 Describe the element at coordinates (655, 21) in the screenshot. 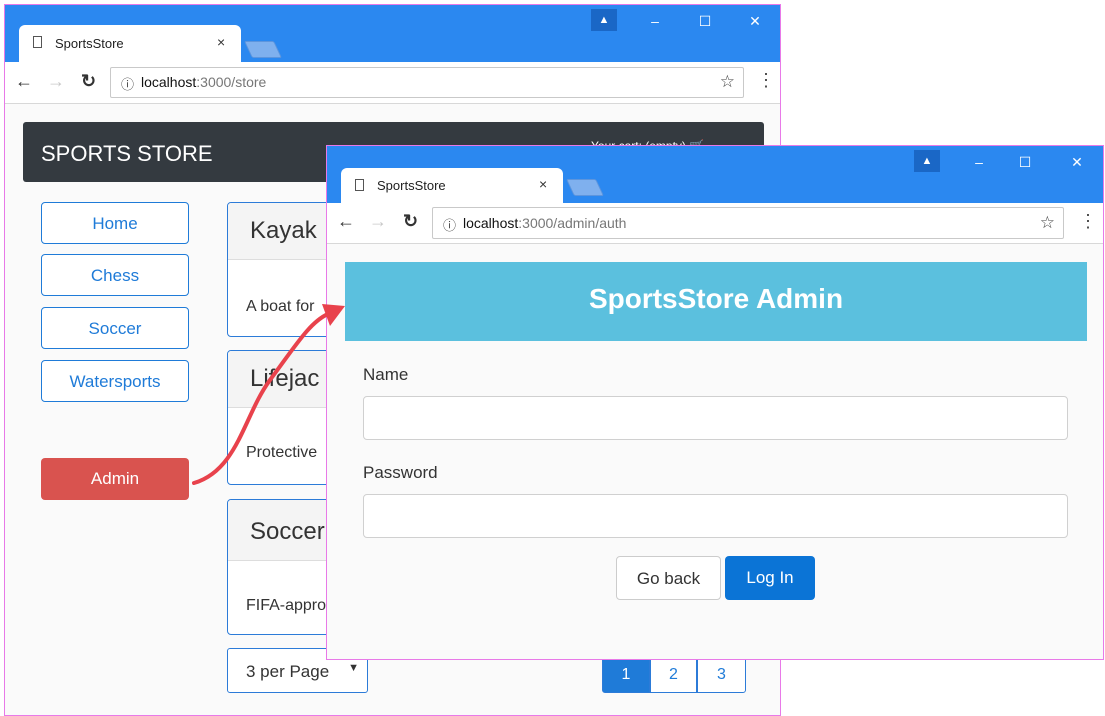

I see `store-minimize-button: –` at that location.